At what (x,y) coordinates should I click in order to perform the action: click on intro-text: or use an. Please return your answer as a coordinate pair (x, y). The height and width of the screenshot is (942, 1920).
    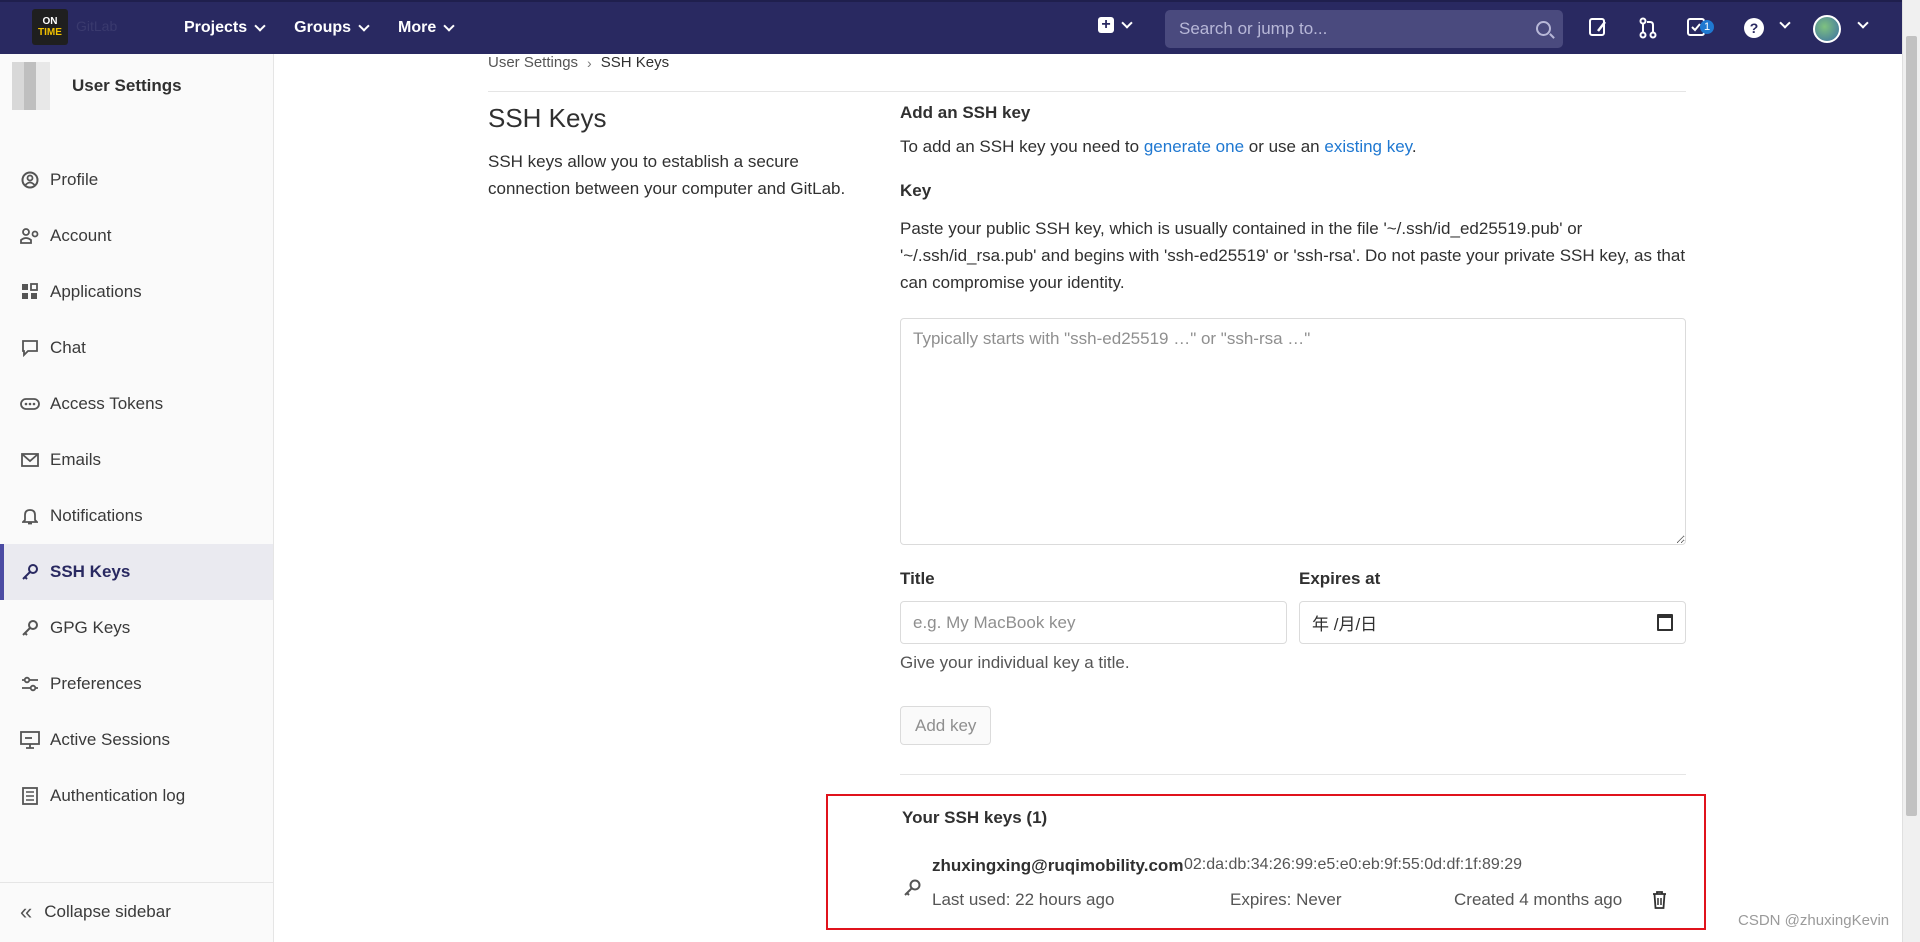
    Looking at the image, I should click on (1284, 146).